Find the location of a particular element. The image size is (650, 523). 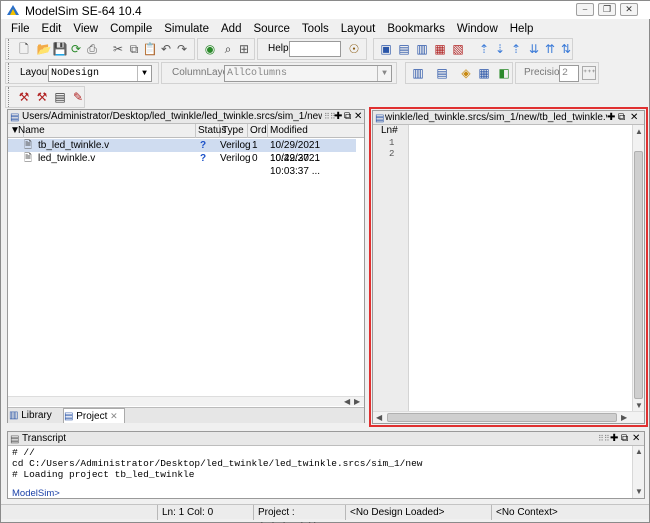

copy-icon: ⧉ is located at coordinates (134, 49).